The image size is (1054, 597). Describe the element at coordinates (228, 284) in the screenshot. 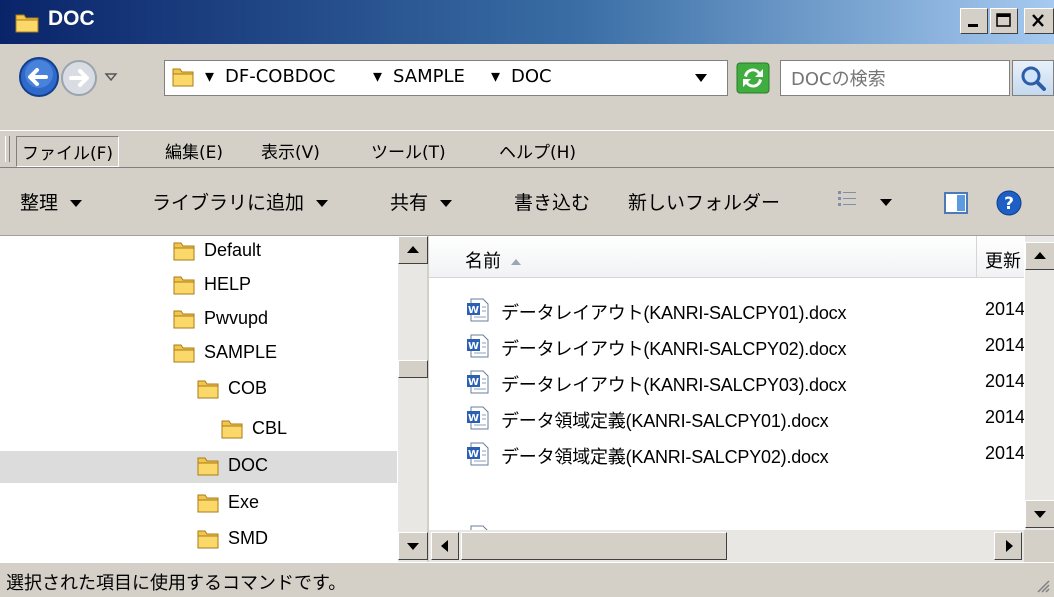

I see `tree-item-label: HELP` at that location.